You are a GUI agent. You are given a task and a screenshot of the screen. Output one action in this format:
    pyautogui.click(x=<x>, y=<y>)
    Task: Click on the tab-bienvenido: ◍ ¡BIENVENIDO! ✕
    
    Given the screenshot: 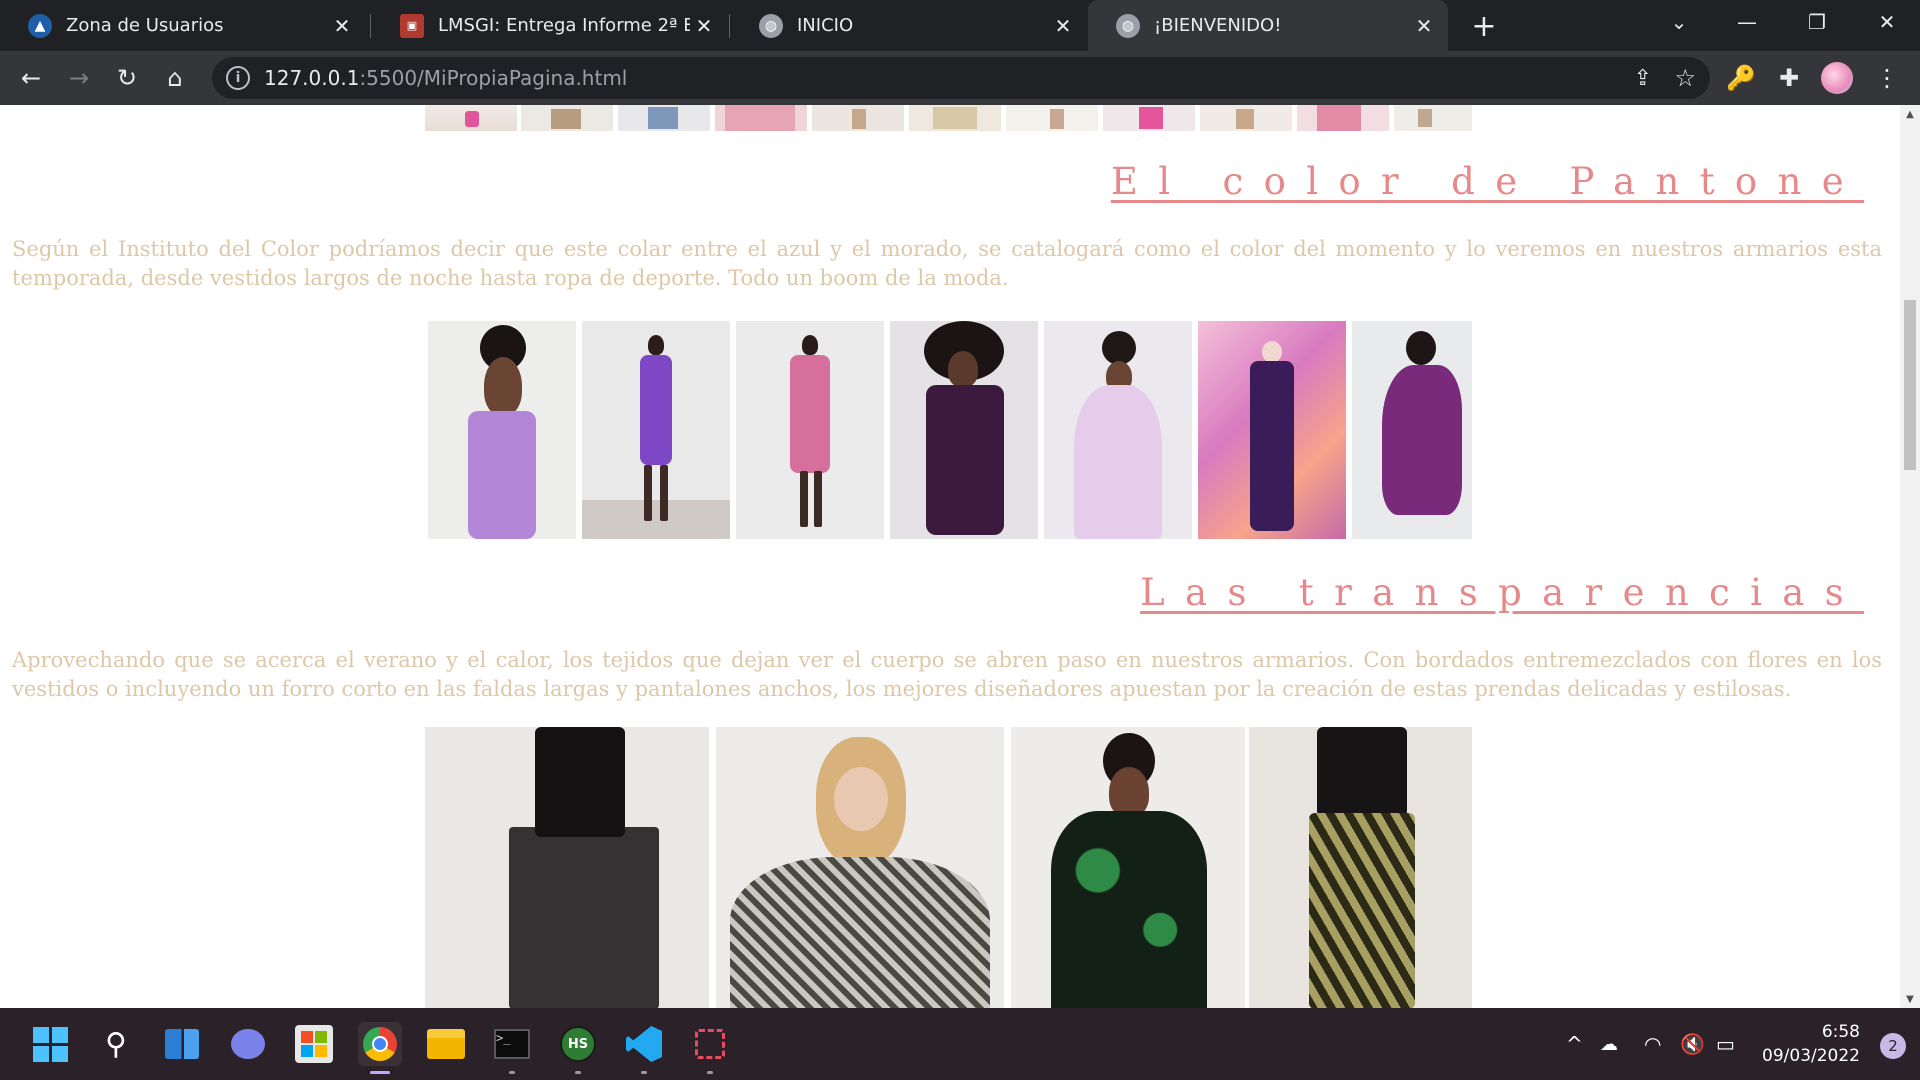 What is the action you would take?
    pyautogui.click(x=1268, y=25)
    